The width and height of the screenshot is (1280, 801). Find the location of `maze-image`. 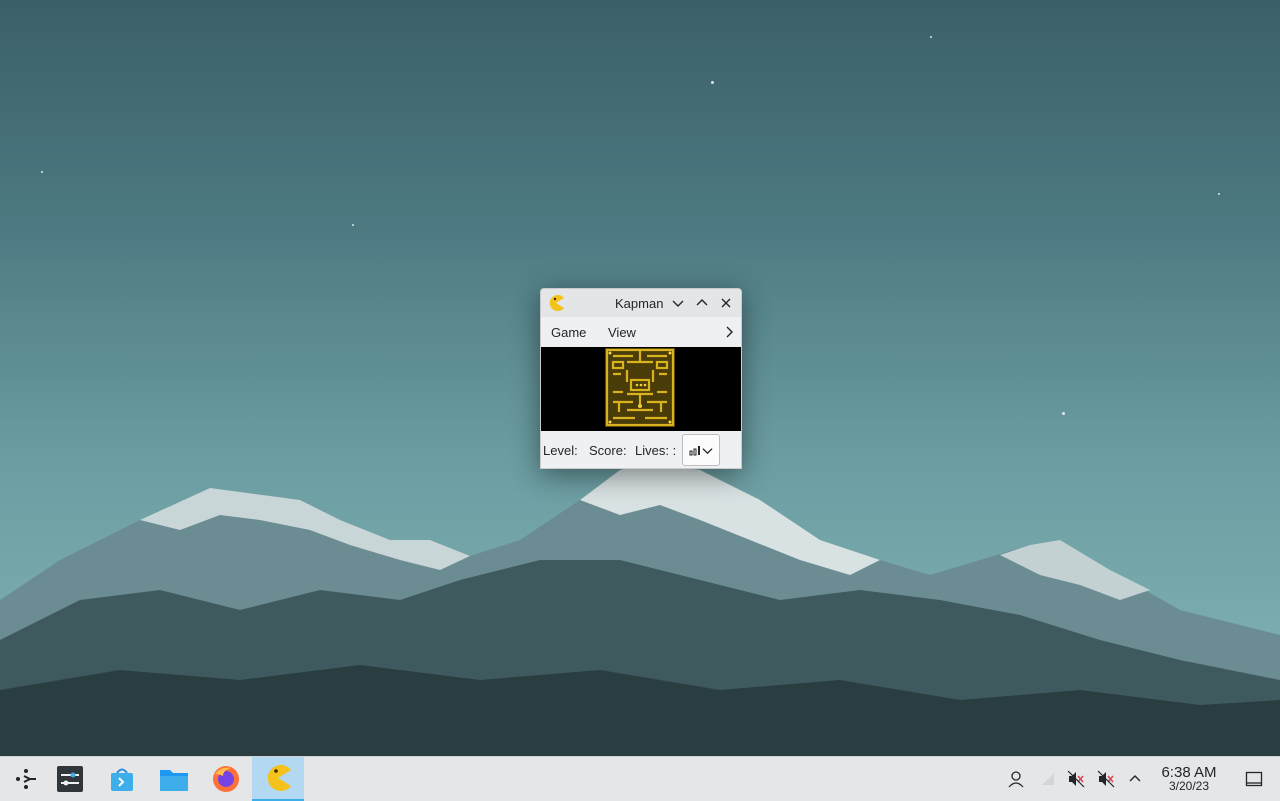

maze-image is located at coordinates (640, 387).